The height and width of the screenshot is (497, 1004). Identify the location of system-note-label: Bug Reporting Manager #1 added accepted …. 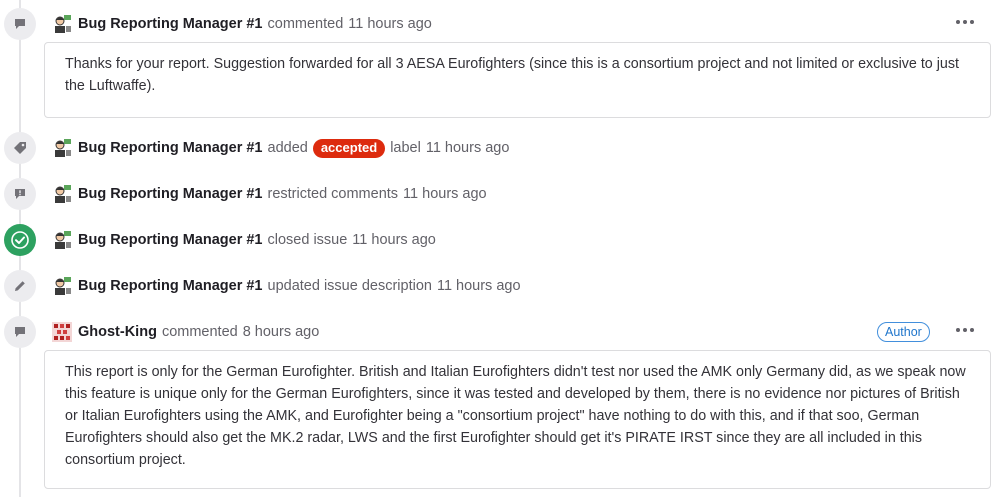
(280, 148).